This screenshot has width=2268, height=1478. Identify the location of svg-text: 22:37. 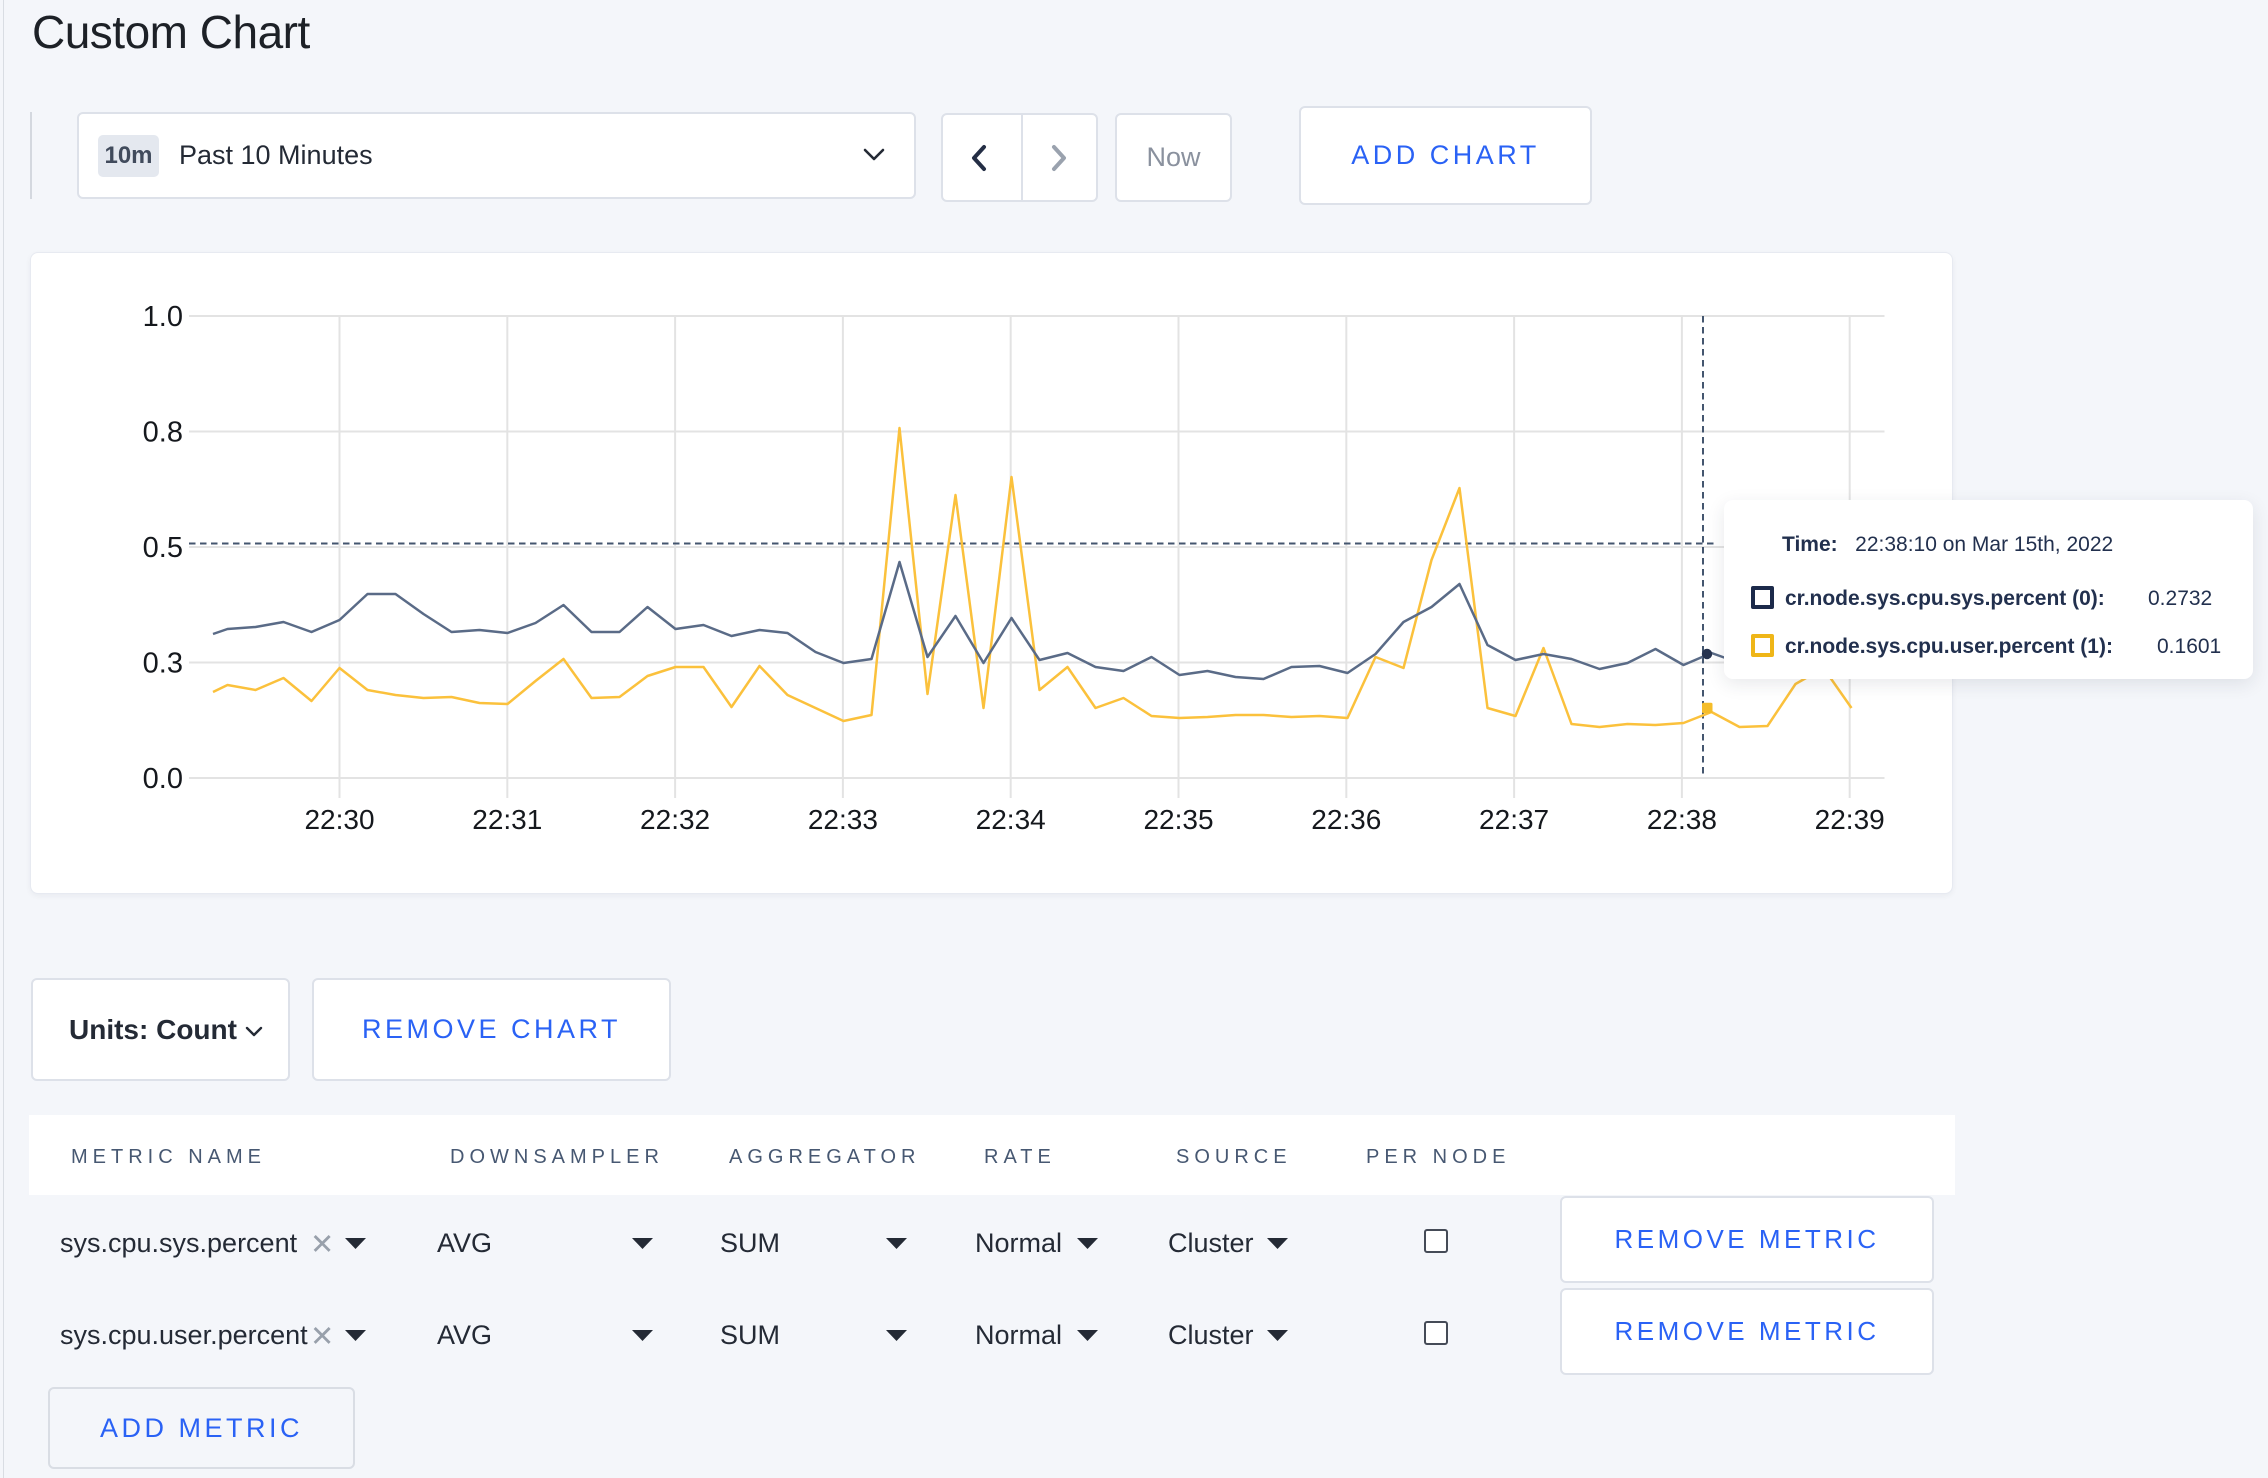
(1514, 819).